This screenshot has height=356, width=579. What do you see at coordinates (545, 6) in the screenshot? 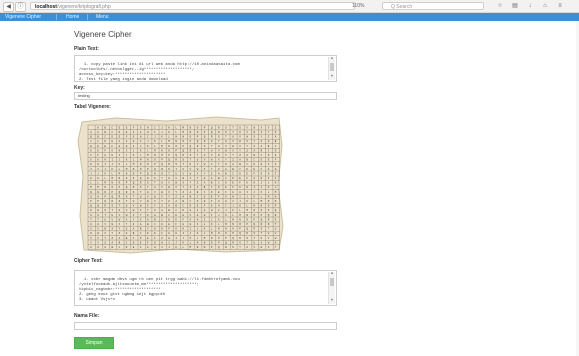
I see `home-icon: ⌂` at bounding box center [545, 6].